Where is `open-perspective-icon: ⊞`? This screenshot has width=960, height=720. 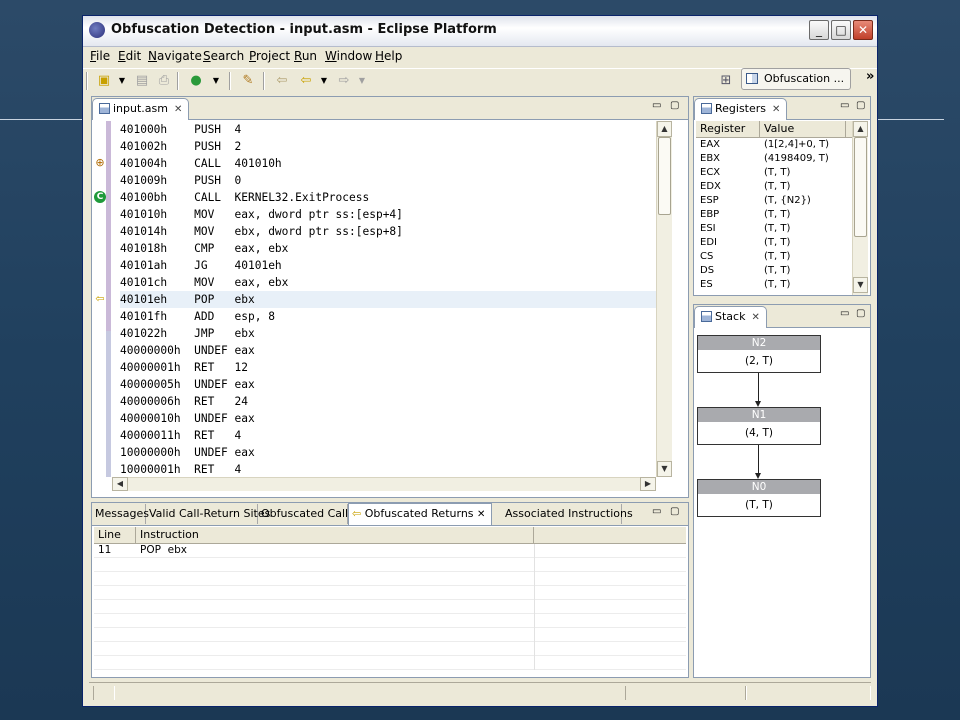 open-perspective-icon: ⊞ is located at coordinates (726, 81).